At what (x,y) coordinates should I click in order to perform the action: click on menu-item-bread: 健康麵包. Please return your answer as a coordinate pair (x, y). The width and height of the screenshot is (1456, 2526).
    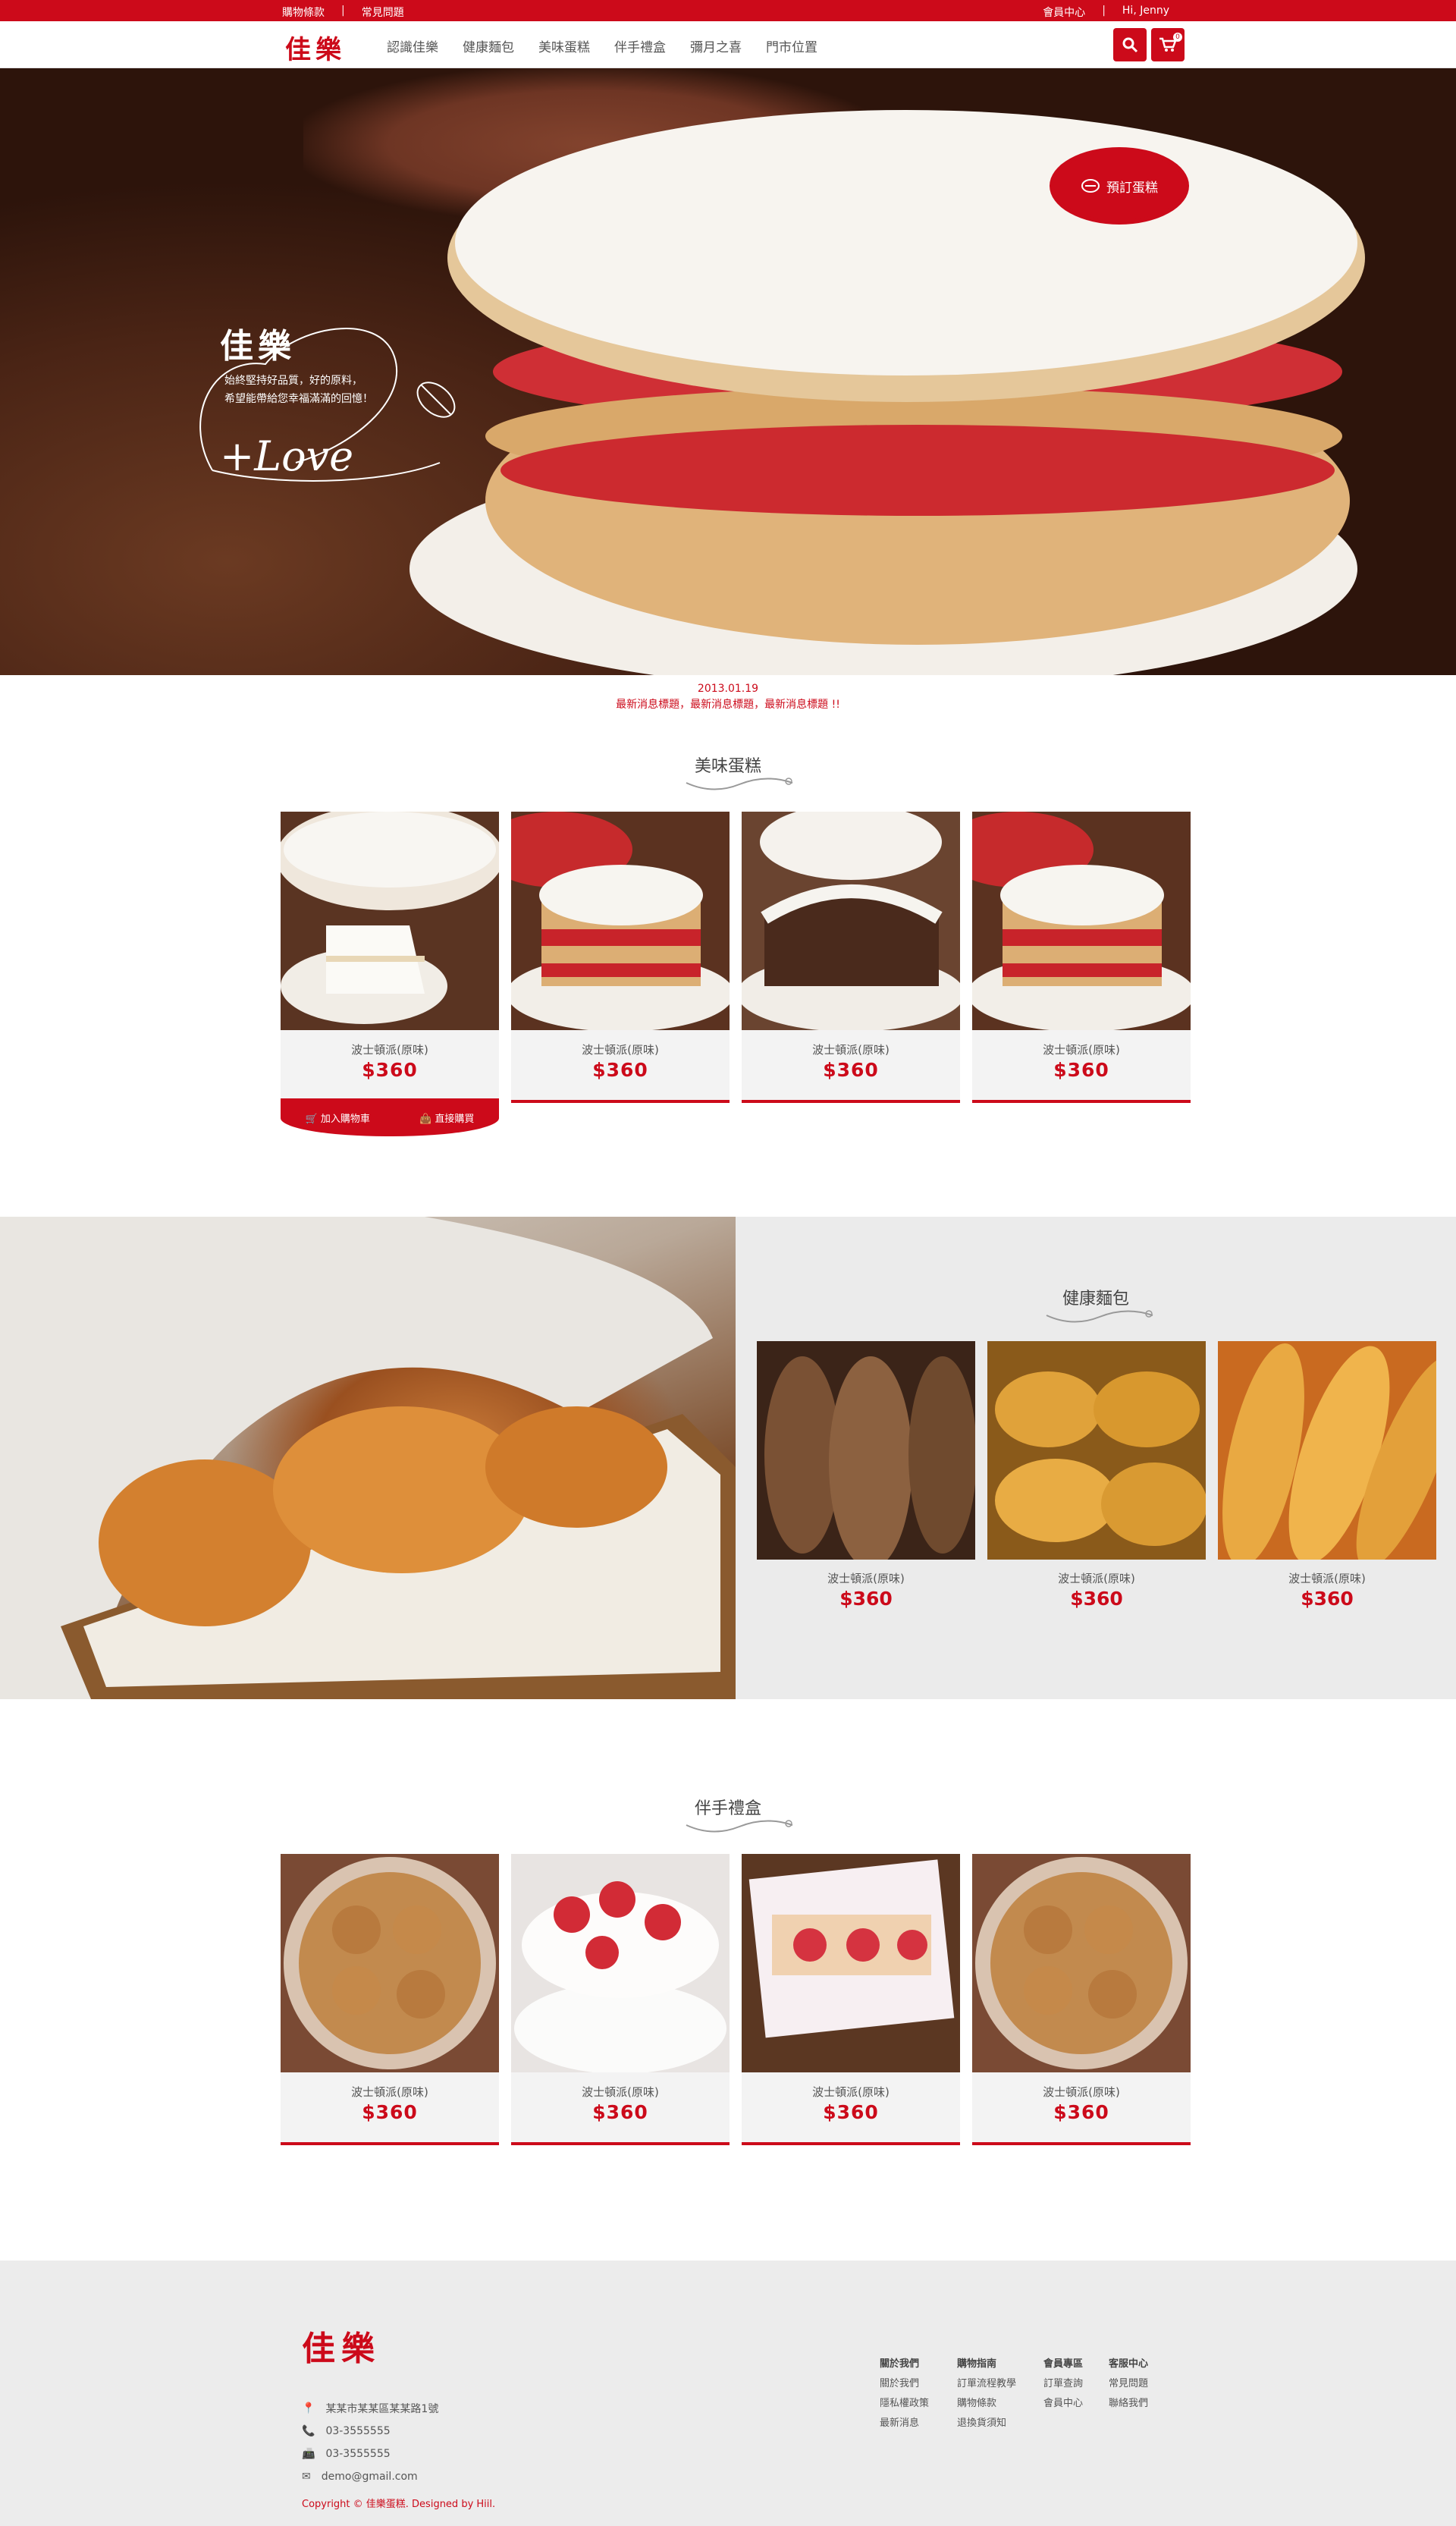
    Looking at the image, I should click on (488, 45).